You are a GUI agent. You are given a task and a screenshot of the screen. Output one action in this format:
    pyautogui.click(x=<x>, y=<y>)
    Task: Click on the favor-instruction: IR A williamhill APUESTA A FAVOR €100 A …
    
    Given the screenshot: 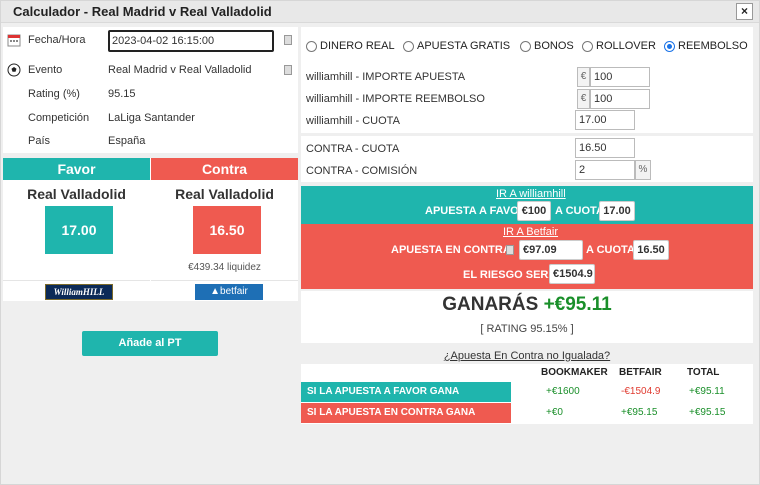 What is the action you would take?
    pyautogui.click(x=527, y=205)
    